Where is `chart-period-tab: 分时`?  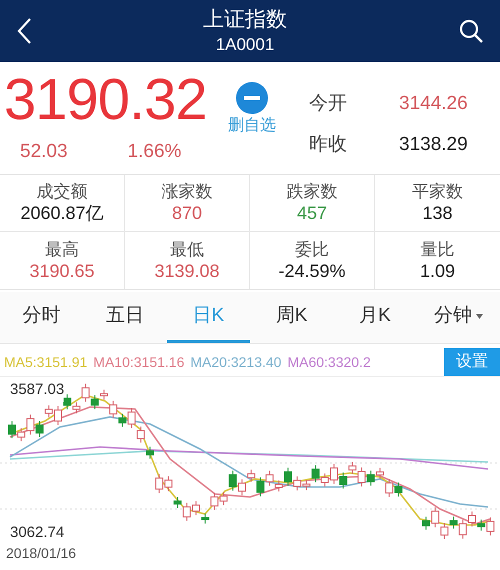 chart-period-tab: 分时 is located at coordinates (42, 317).